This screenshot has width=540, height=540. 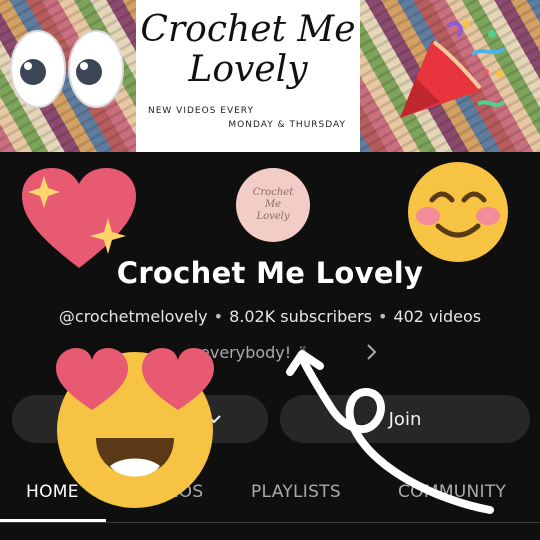 What do you see at coordinates (287, 125) in the screenshot?
I see `banner-tagline-line2: MONDAY & THURSDAY` at bounding box center [287, 125].